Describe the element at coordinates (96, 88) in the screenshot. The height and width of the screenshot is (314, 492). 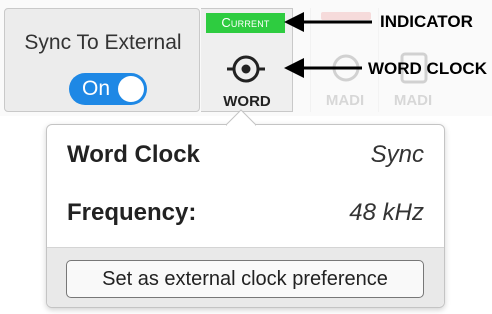
I see `toggle-state-label: On` at that location.